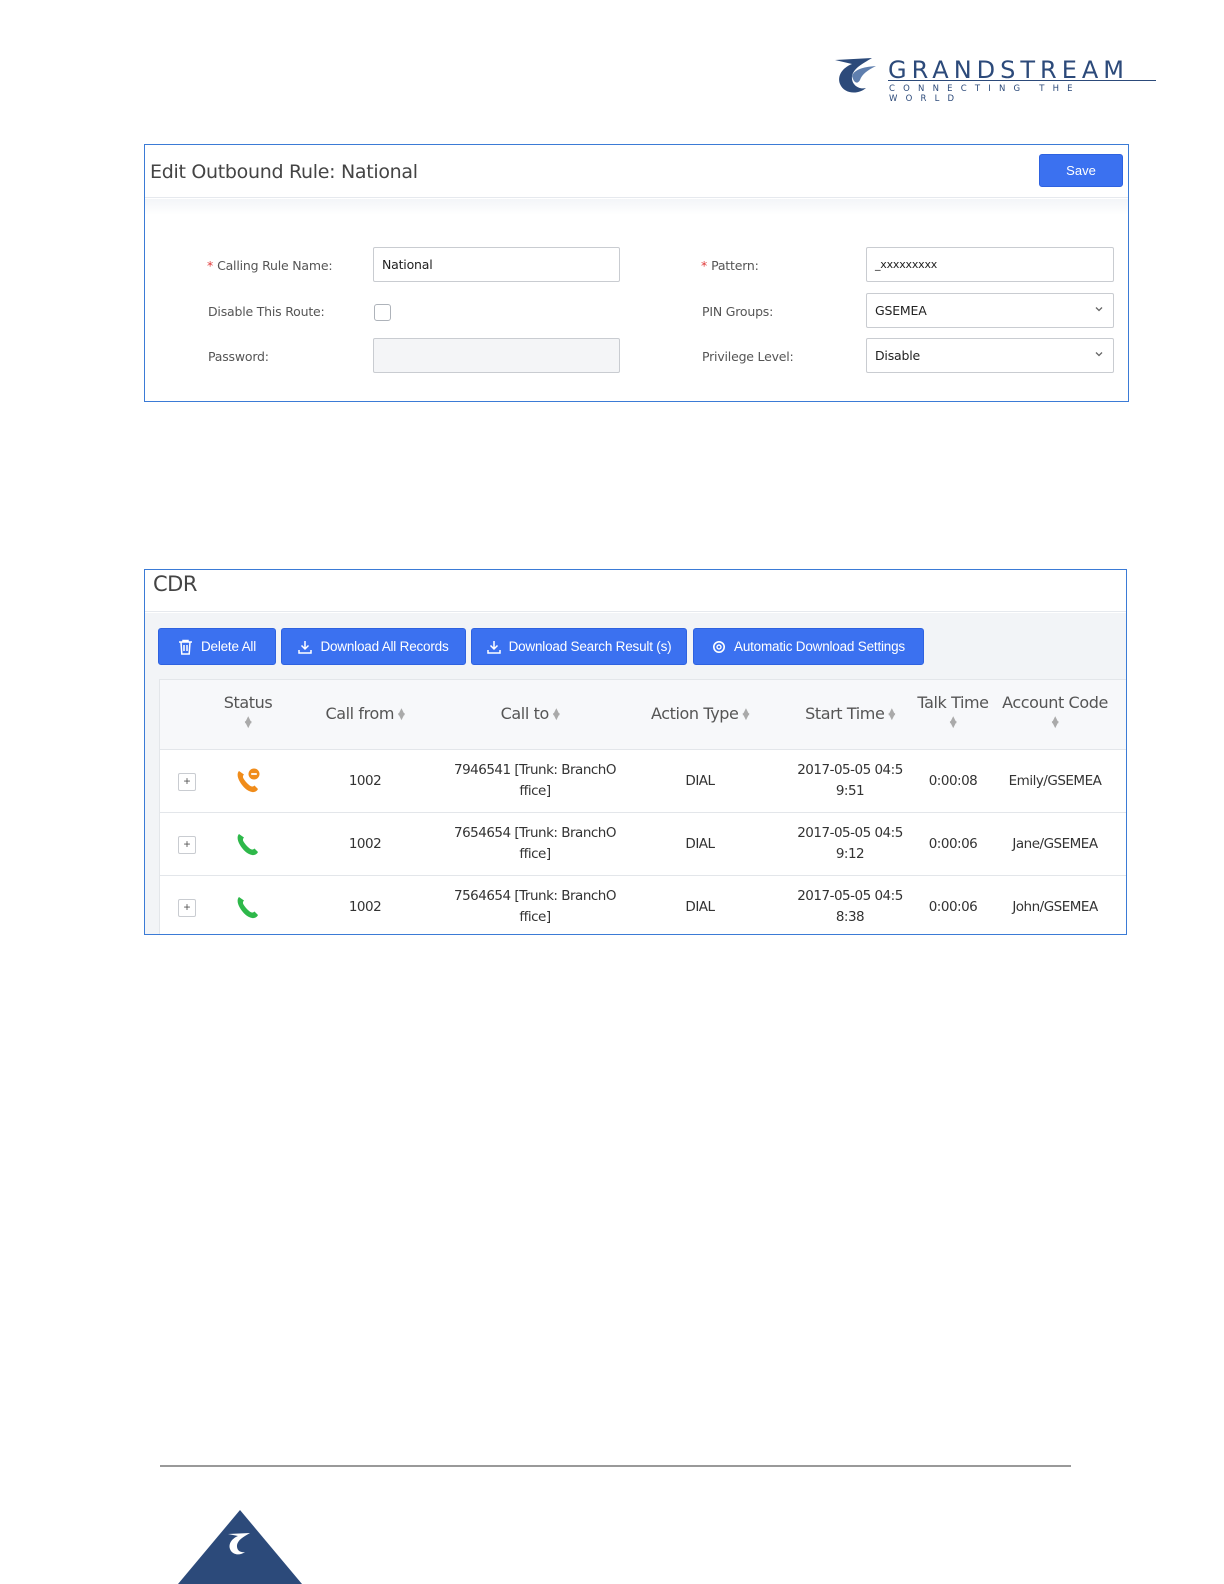 The image size is (1224, 1584). I want to click on download-search-result-button: Download Search Result (s), so click(579, 646).